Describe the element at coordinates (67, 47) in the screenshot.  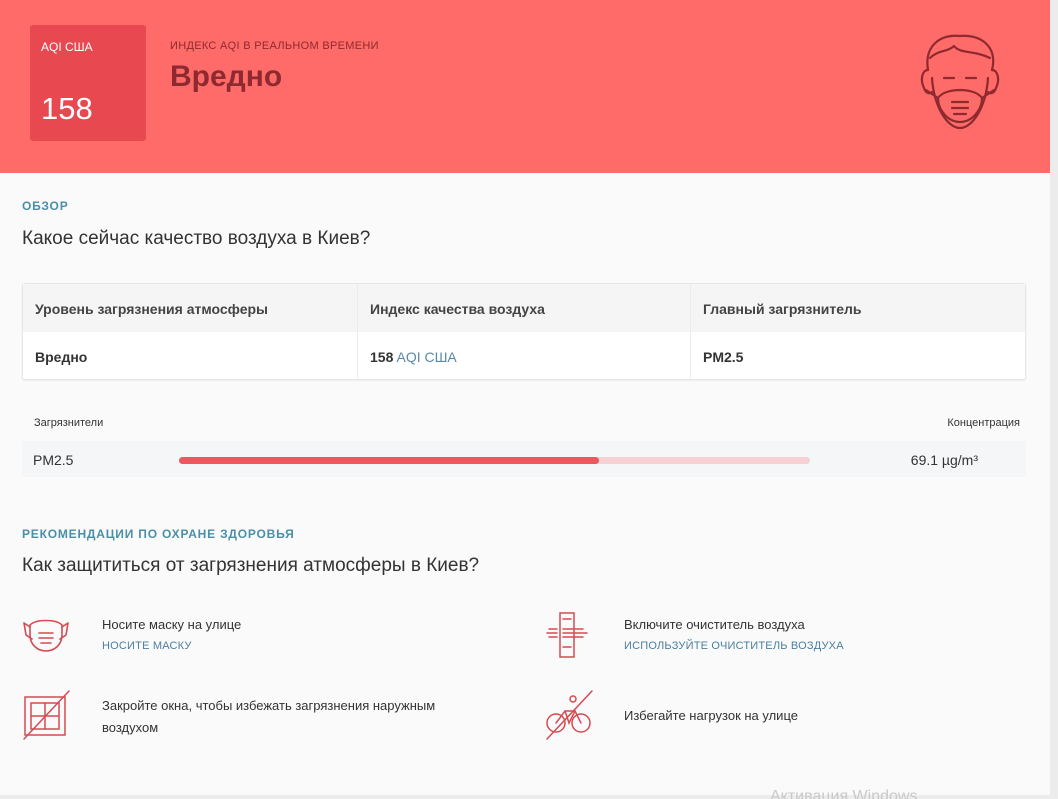
I see `aqi-badge-label: AQI США` at that location.